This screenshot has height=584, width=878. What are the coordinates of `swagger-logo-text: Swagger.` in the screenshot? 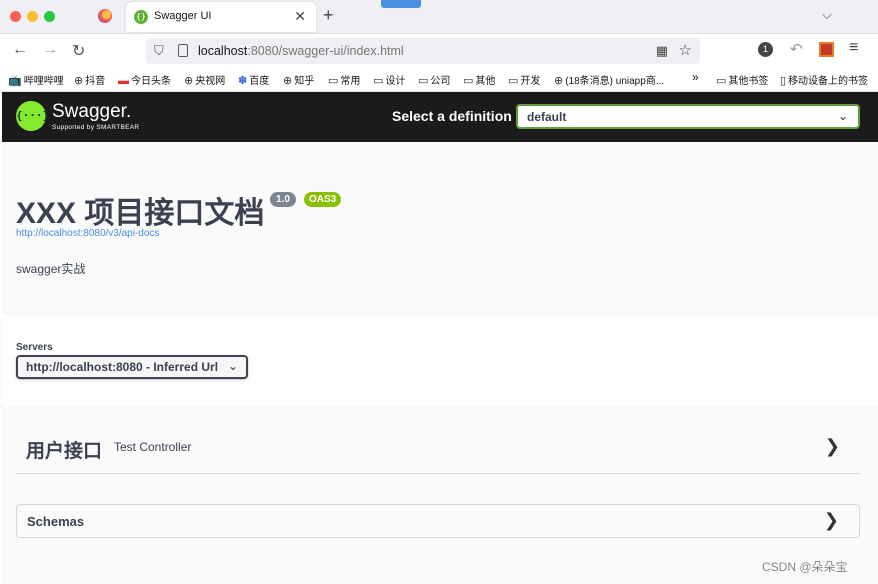 It's located at (91, 112).